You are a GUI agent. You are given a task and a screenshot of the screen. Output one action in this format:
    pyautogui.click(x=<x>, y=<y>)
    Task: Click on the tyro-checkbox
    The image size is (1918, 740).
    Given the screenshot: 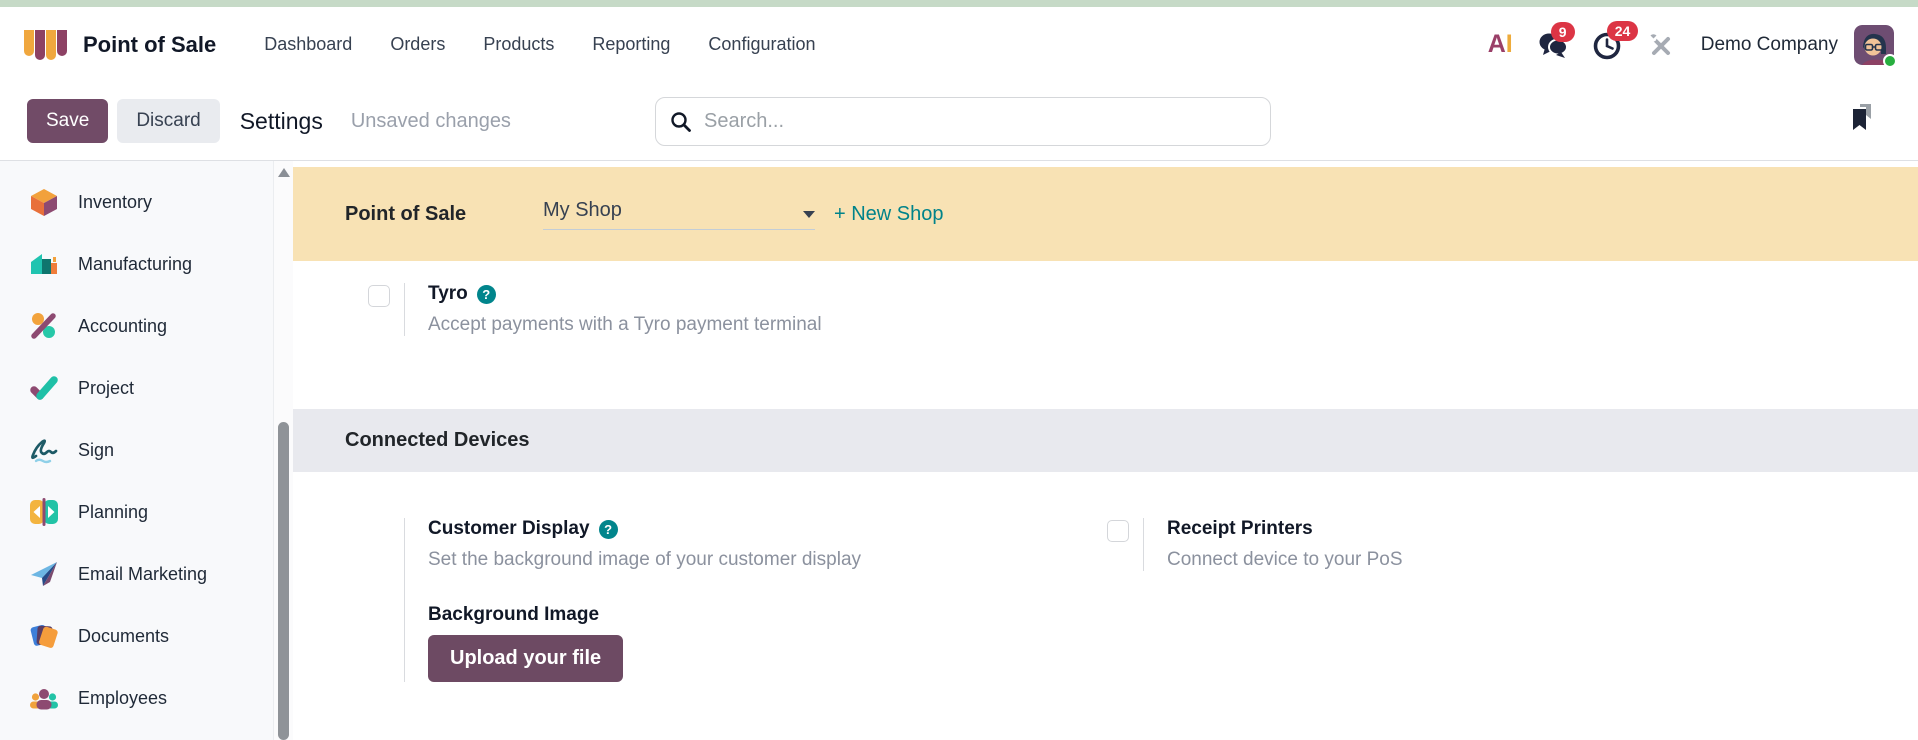 What is the action you would take?
    pyautogui.click(x=379, y=296)
    